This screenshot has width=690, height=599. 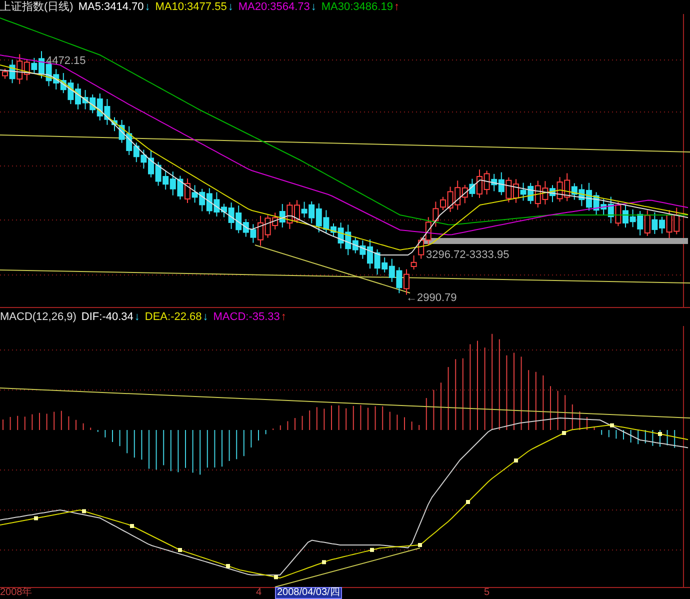 I want to click on date-cursor-label: 2008/04/03/四, so click(x=308, y=593).